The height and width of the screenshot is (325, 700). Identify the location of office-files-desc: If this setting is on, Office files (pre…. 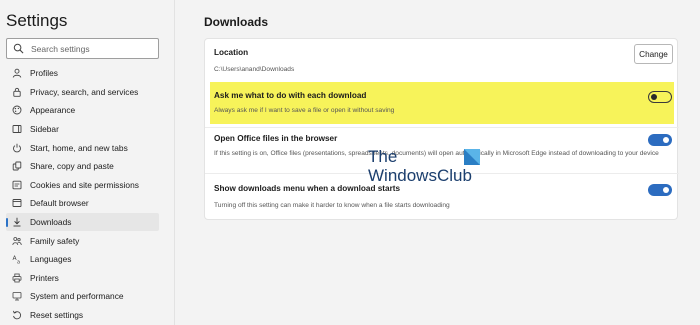
(436, 153).